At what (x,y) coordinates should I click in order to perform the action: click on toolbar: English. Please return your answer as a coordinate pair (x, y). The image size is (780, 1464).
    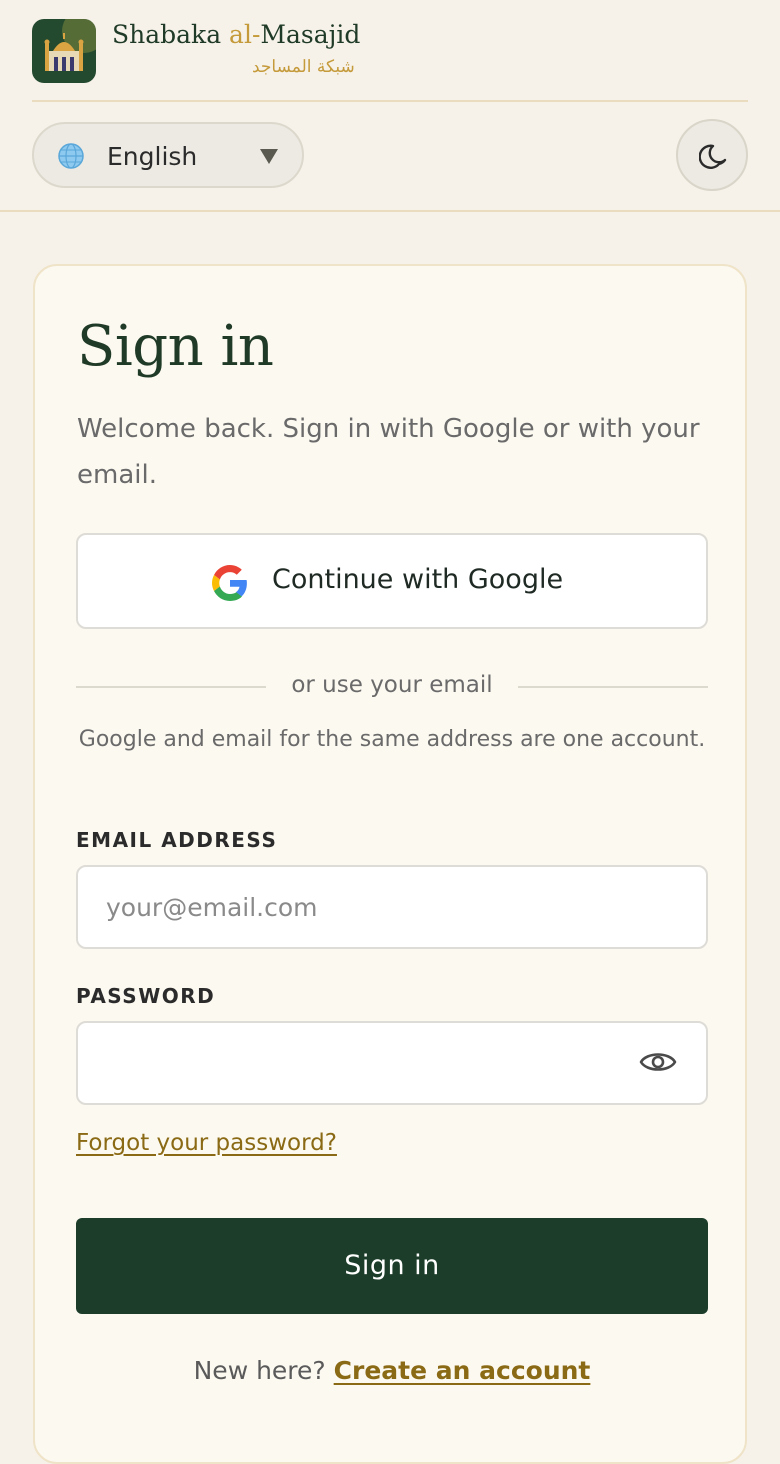
    Looking at the image, I should click on (390, 158).